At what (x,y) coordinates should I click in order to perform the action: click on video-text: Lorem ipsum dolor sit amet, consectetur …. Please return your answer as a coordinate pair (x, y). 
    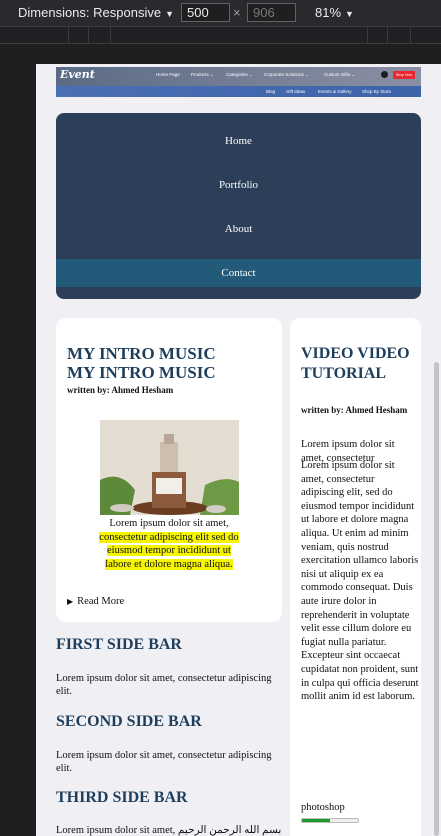
    Looking at the image, I should click on (360, 581).